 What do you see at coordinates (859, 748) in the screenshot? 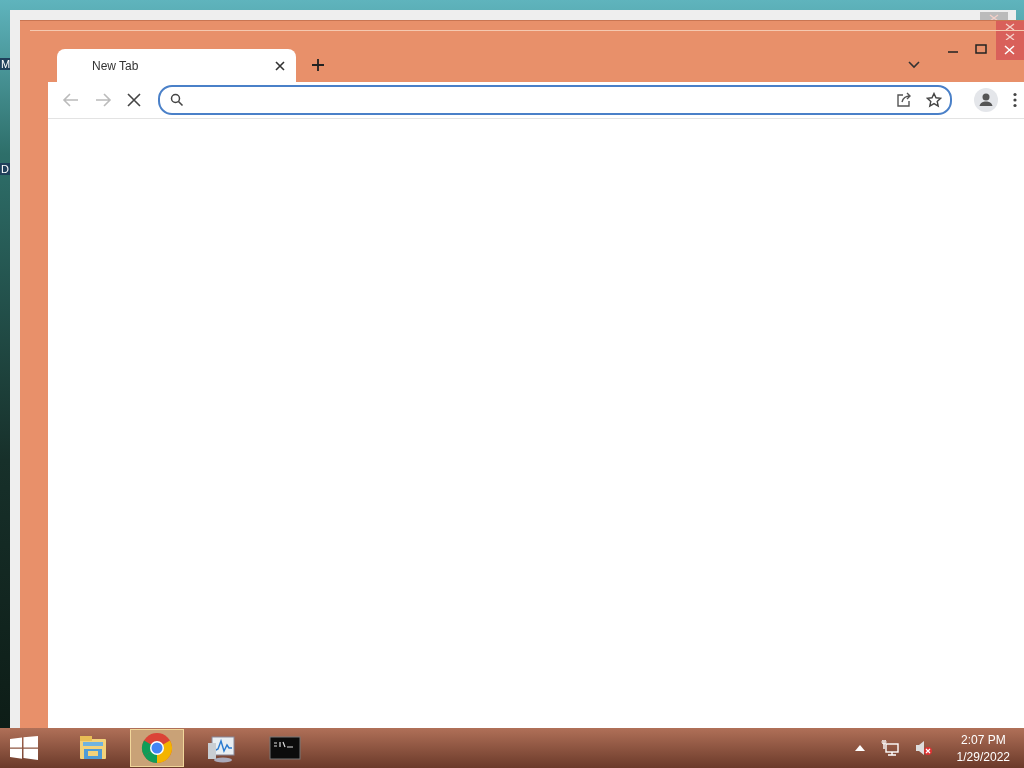
I see `chevron-up-icon` at bounding box center [859, 748].